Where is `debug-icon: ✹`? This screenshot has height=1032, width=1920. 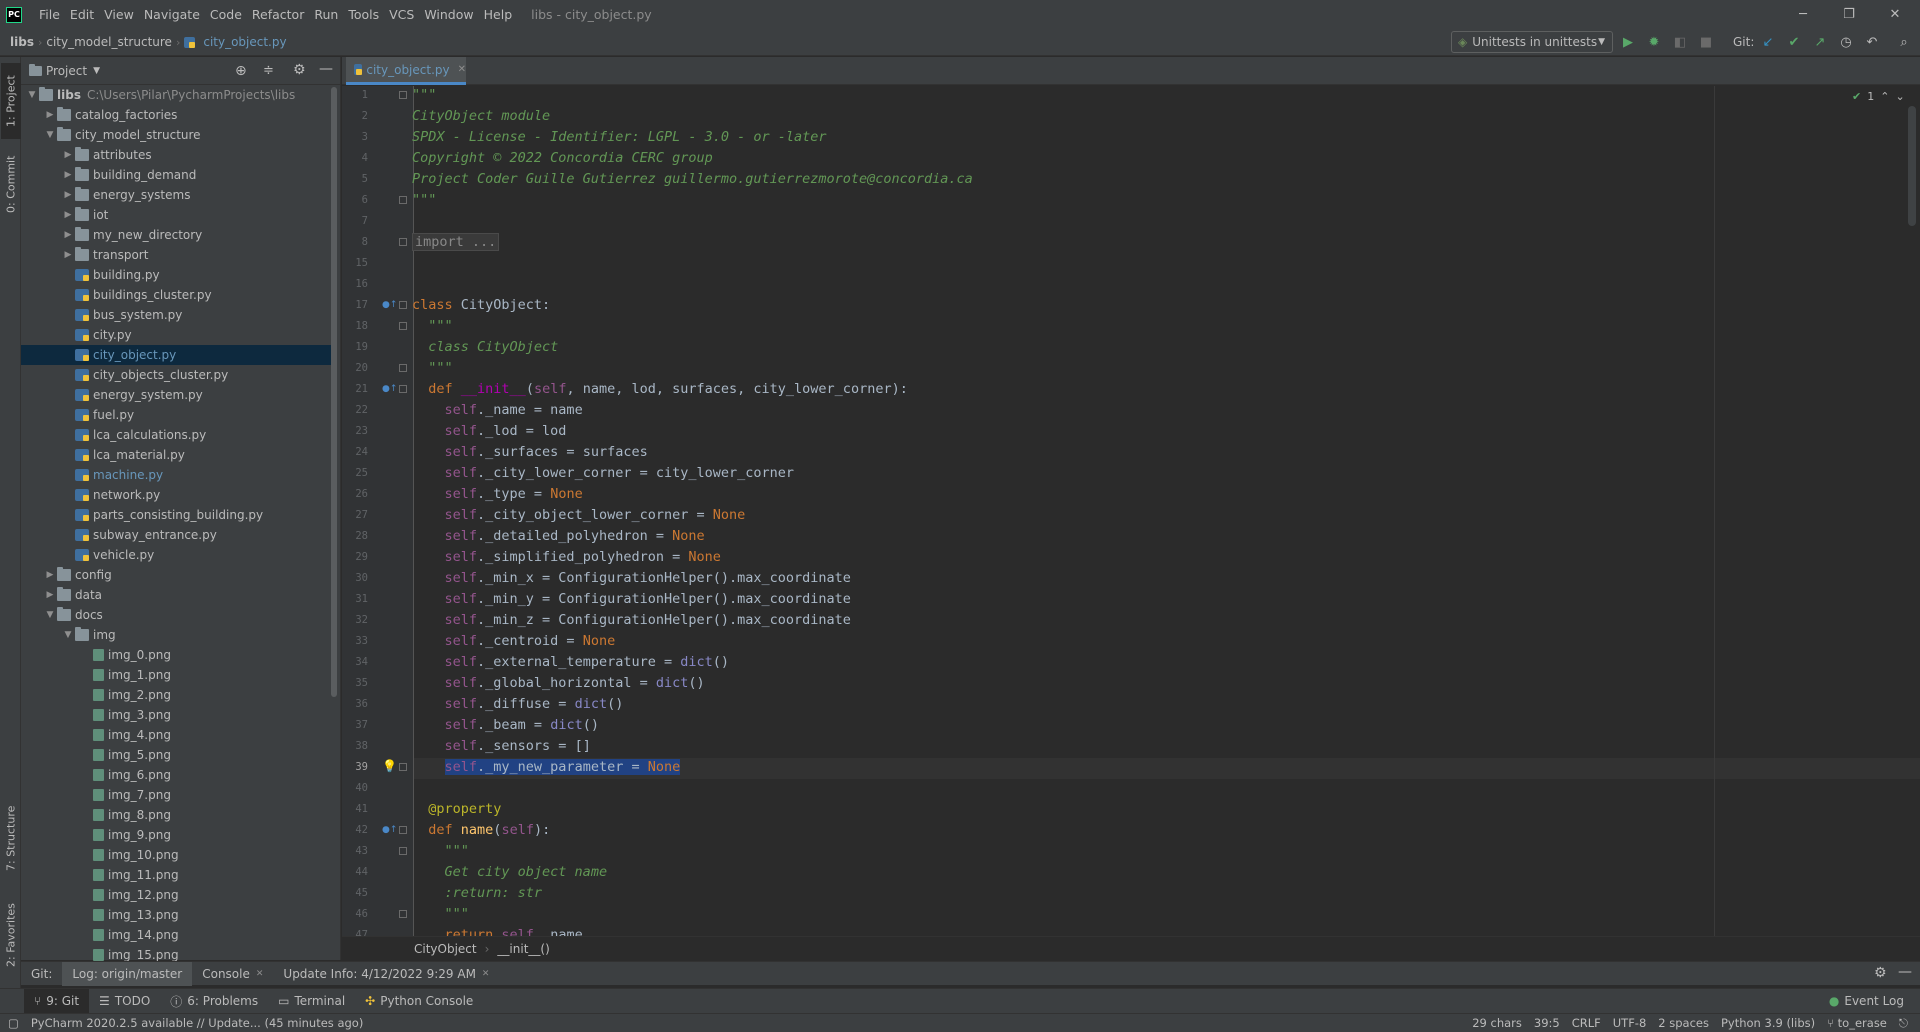
debug-icon: ✹ is located at coordinates (1654, 42).